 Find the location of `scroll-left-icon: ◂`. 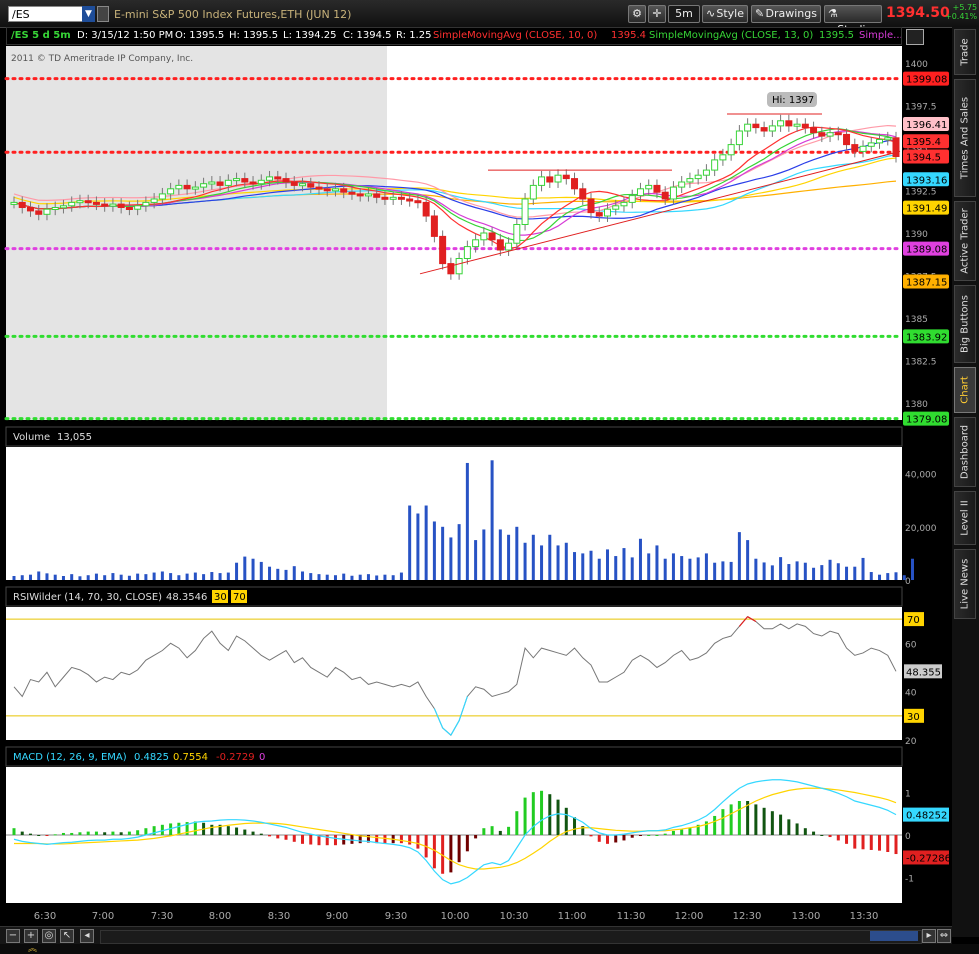

scroll-left-icon: ◂ is located at coordinates (87, 936).